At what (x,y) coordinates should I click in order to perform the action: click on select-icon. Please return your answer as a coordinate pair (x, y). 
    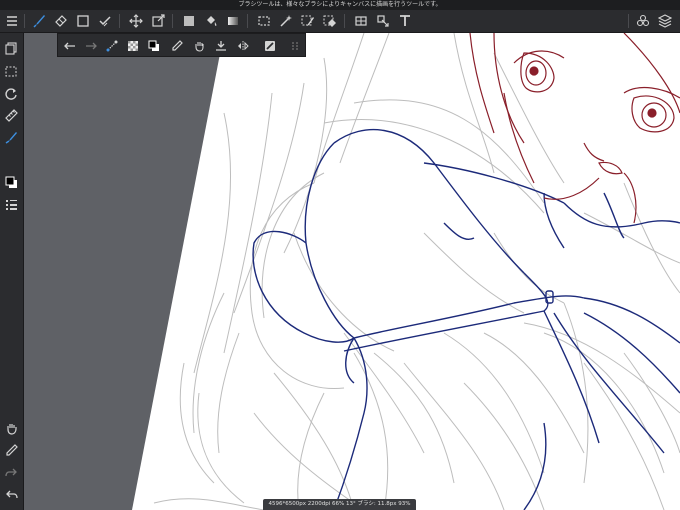
    Looking at the image, I should click on (264, 21).